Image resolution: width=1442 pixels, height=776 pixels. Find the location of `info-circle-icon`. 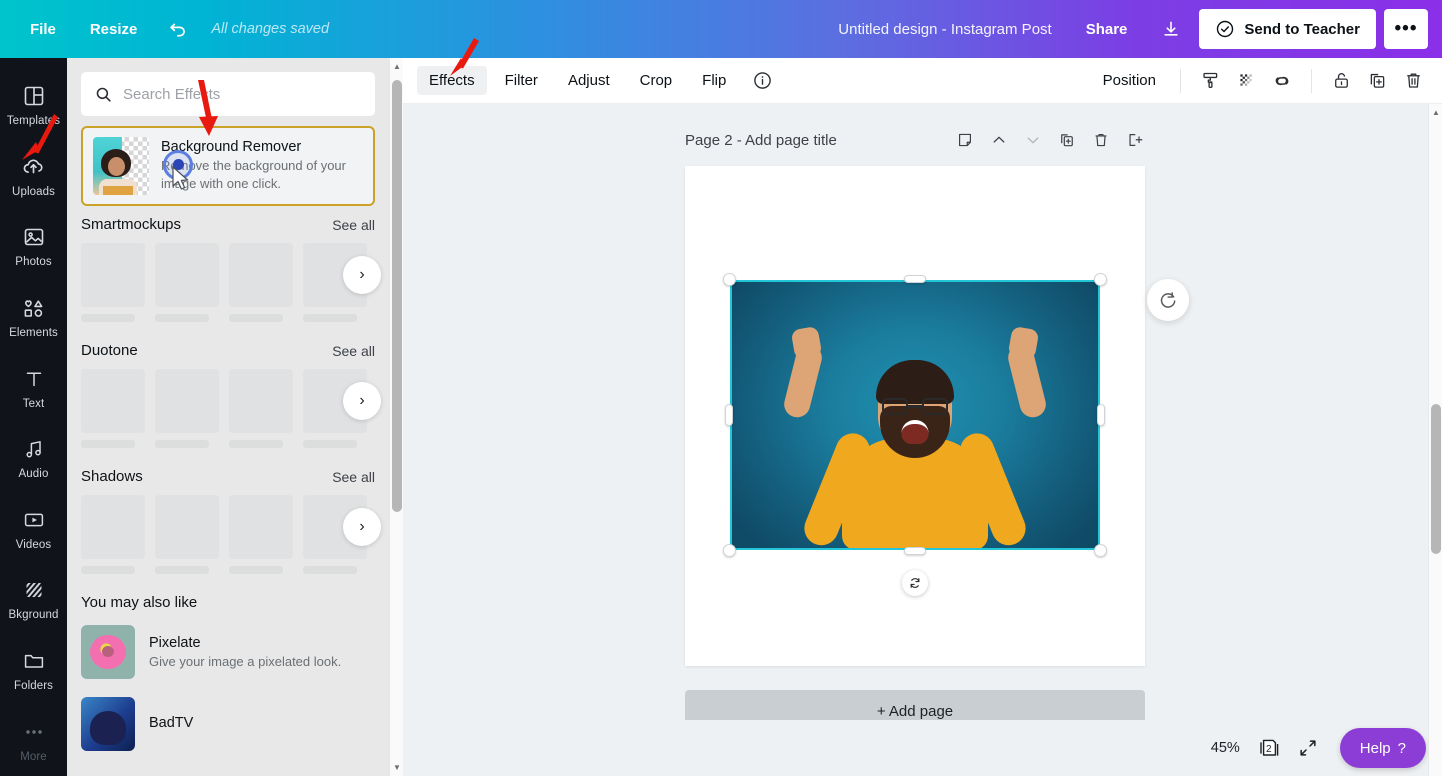

info-circle-icon is located at coordinates (762, 80).